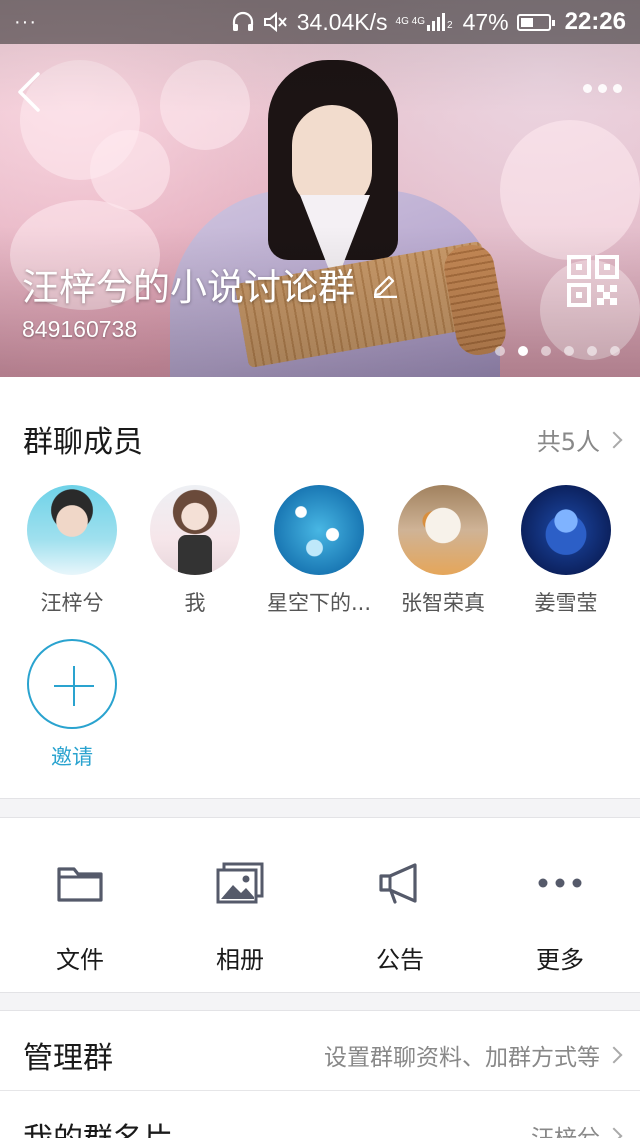  I want to click on manage-group-value: 设置群聊资料、加群方式等, so click(473, 1055).